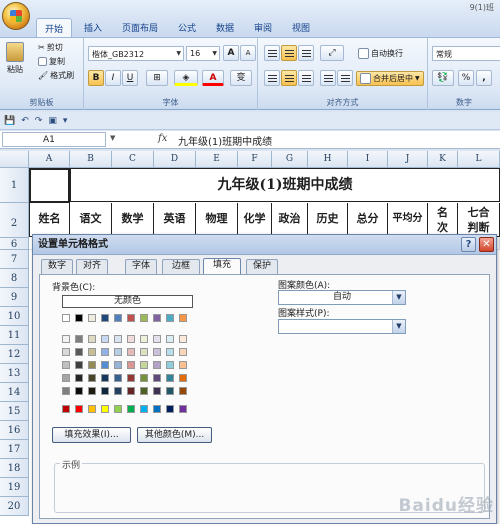 The height and width of the screenshot is (524, 500). Describe the element at coordinates (50, 47) in the screenshot. I see `cut-button: ✂ 剪切` at that location.